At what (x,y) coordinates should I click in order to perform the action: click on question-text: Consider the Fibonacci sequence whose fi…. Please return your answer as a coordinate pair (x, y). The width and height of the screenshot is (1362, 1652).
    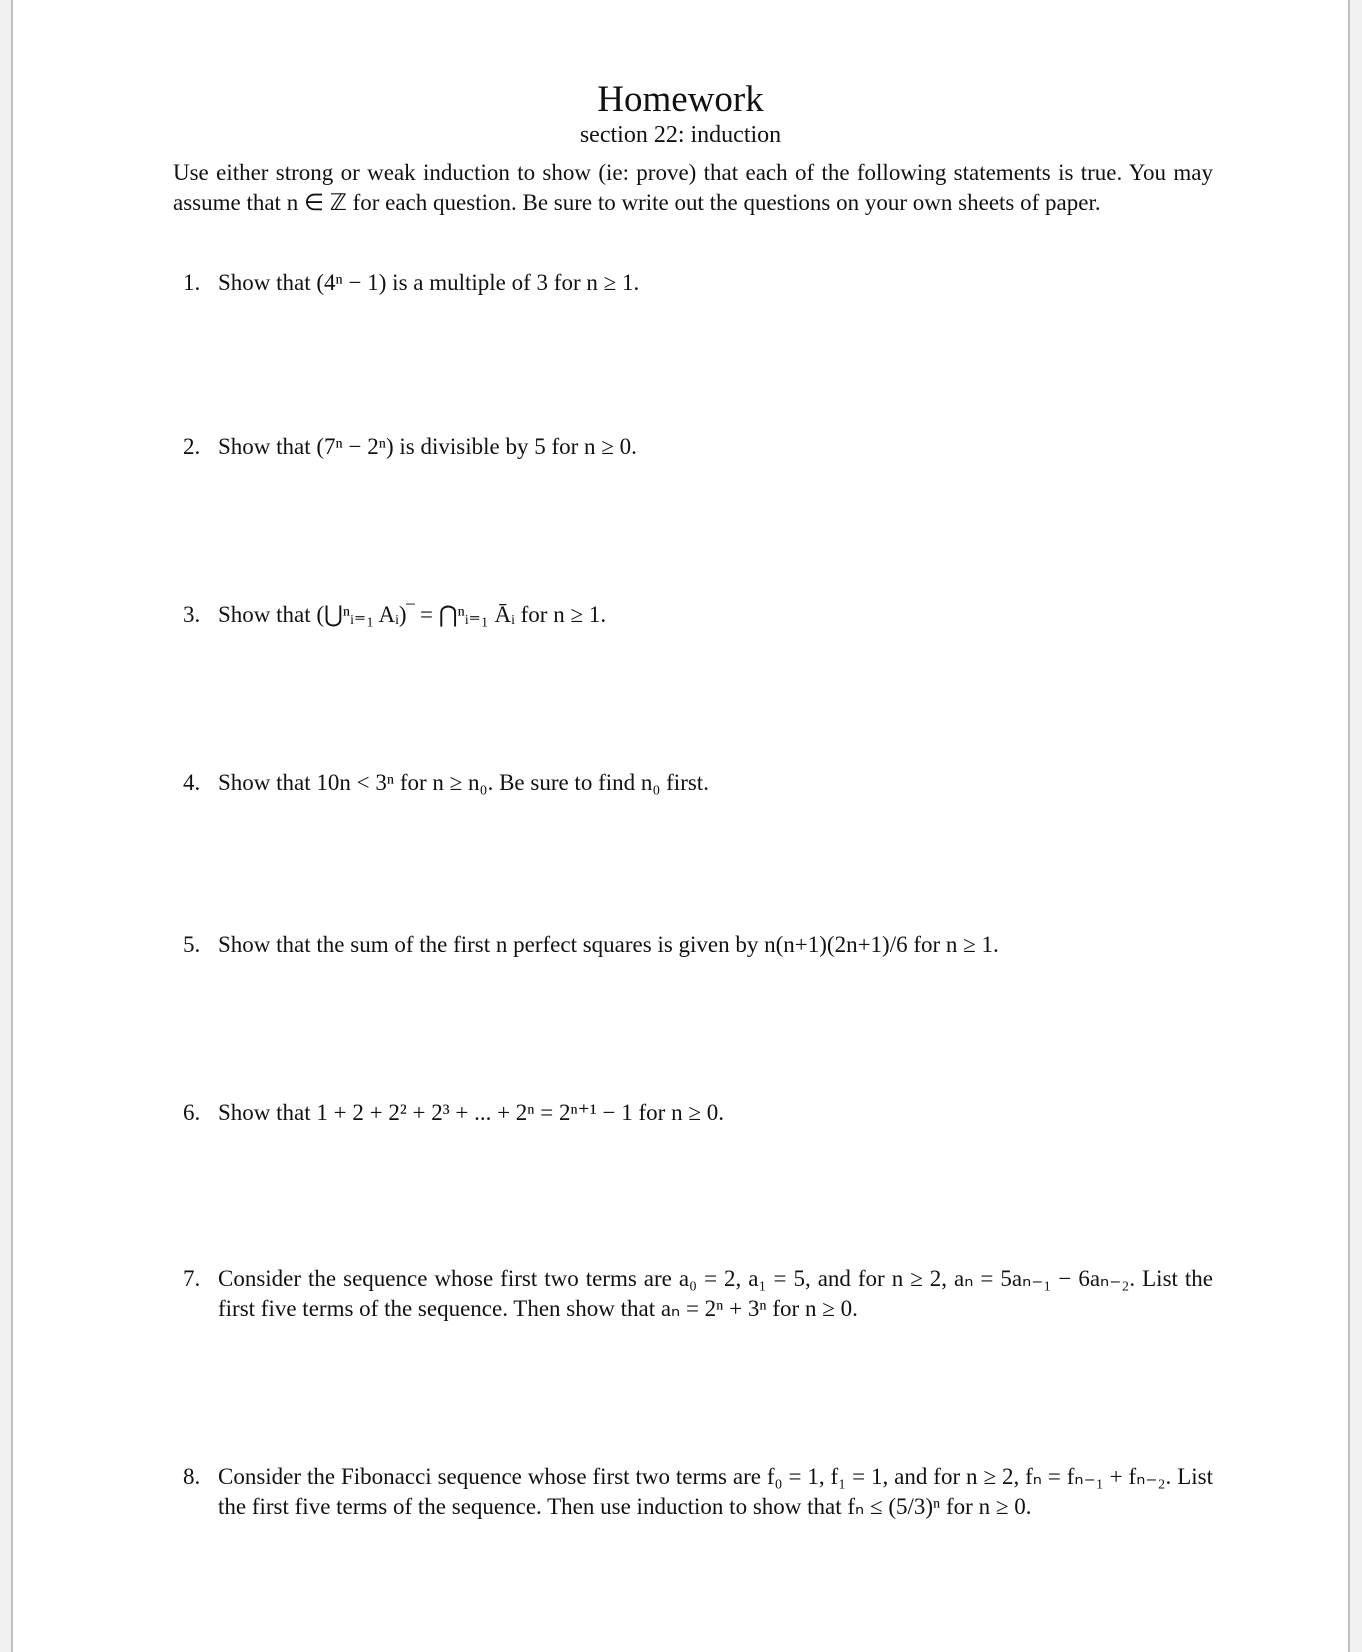
    Looking at the image, I should click on (715, 1491).